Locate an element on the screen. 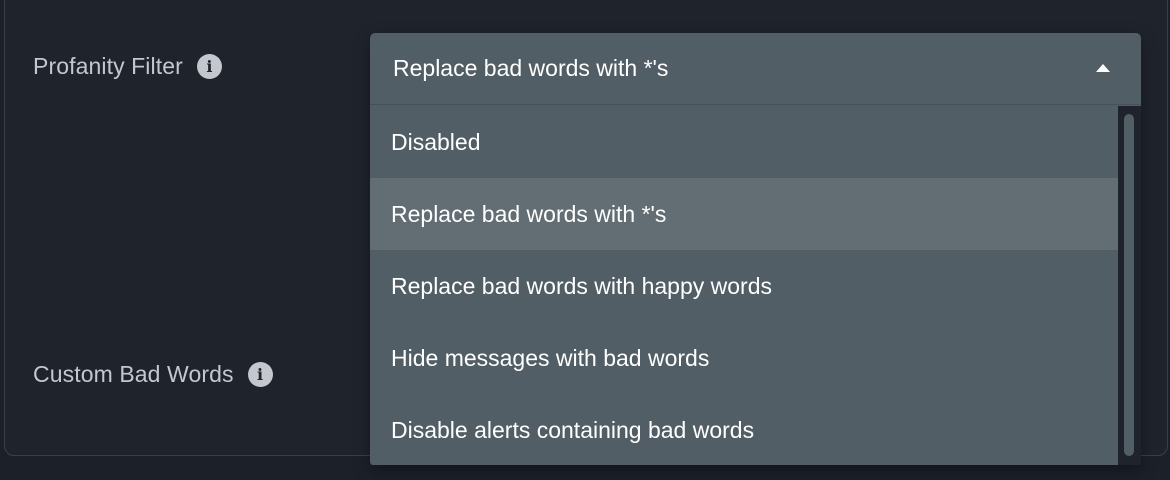 The image size is (1170, 480). dropdown-option-replace-asterisks: Replace bad words with *'s is located at coordinates (744, 214).